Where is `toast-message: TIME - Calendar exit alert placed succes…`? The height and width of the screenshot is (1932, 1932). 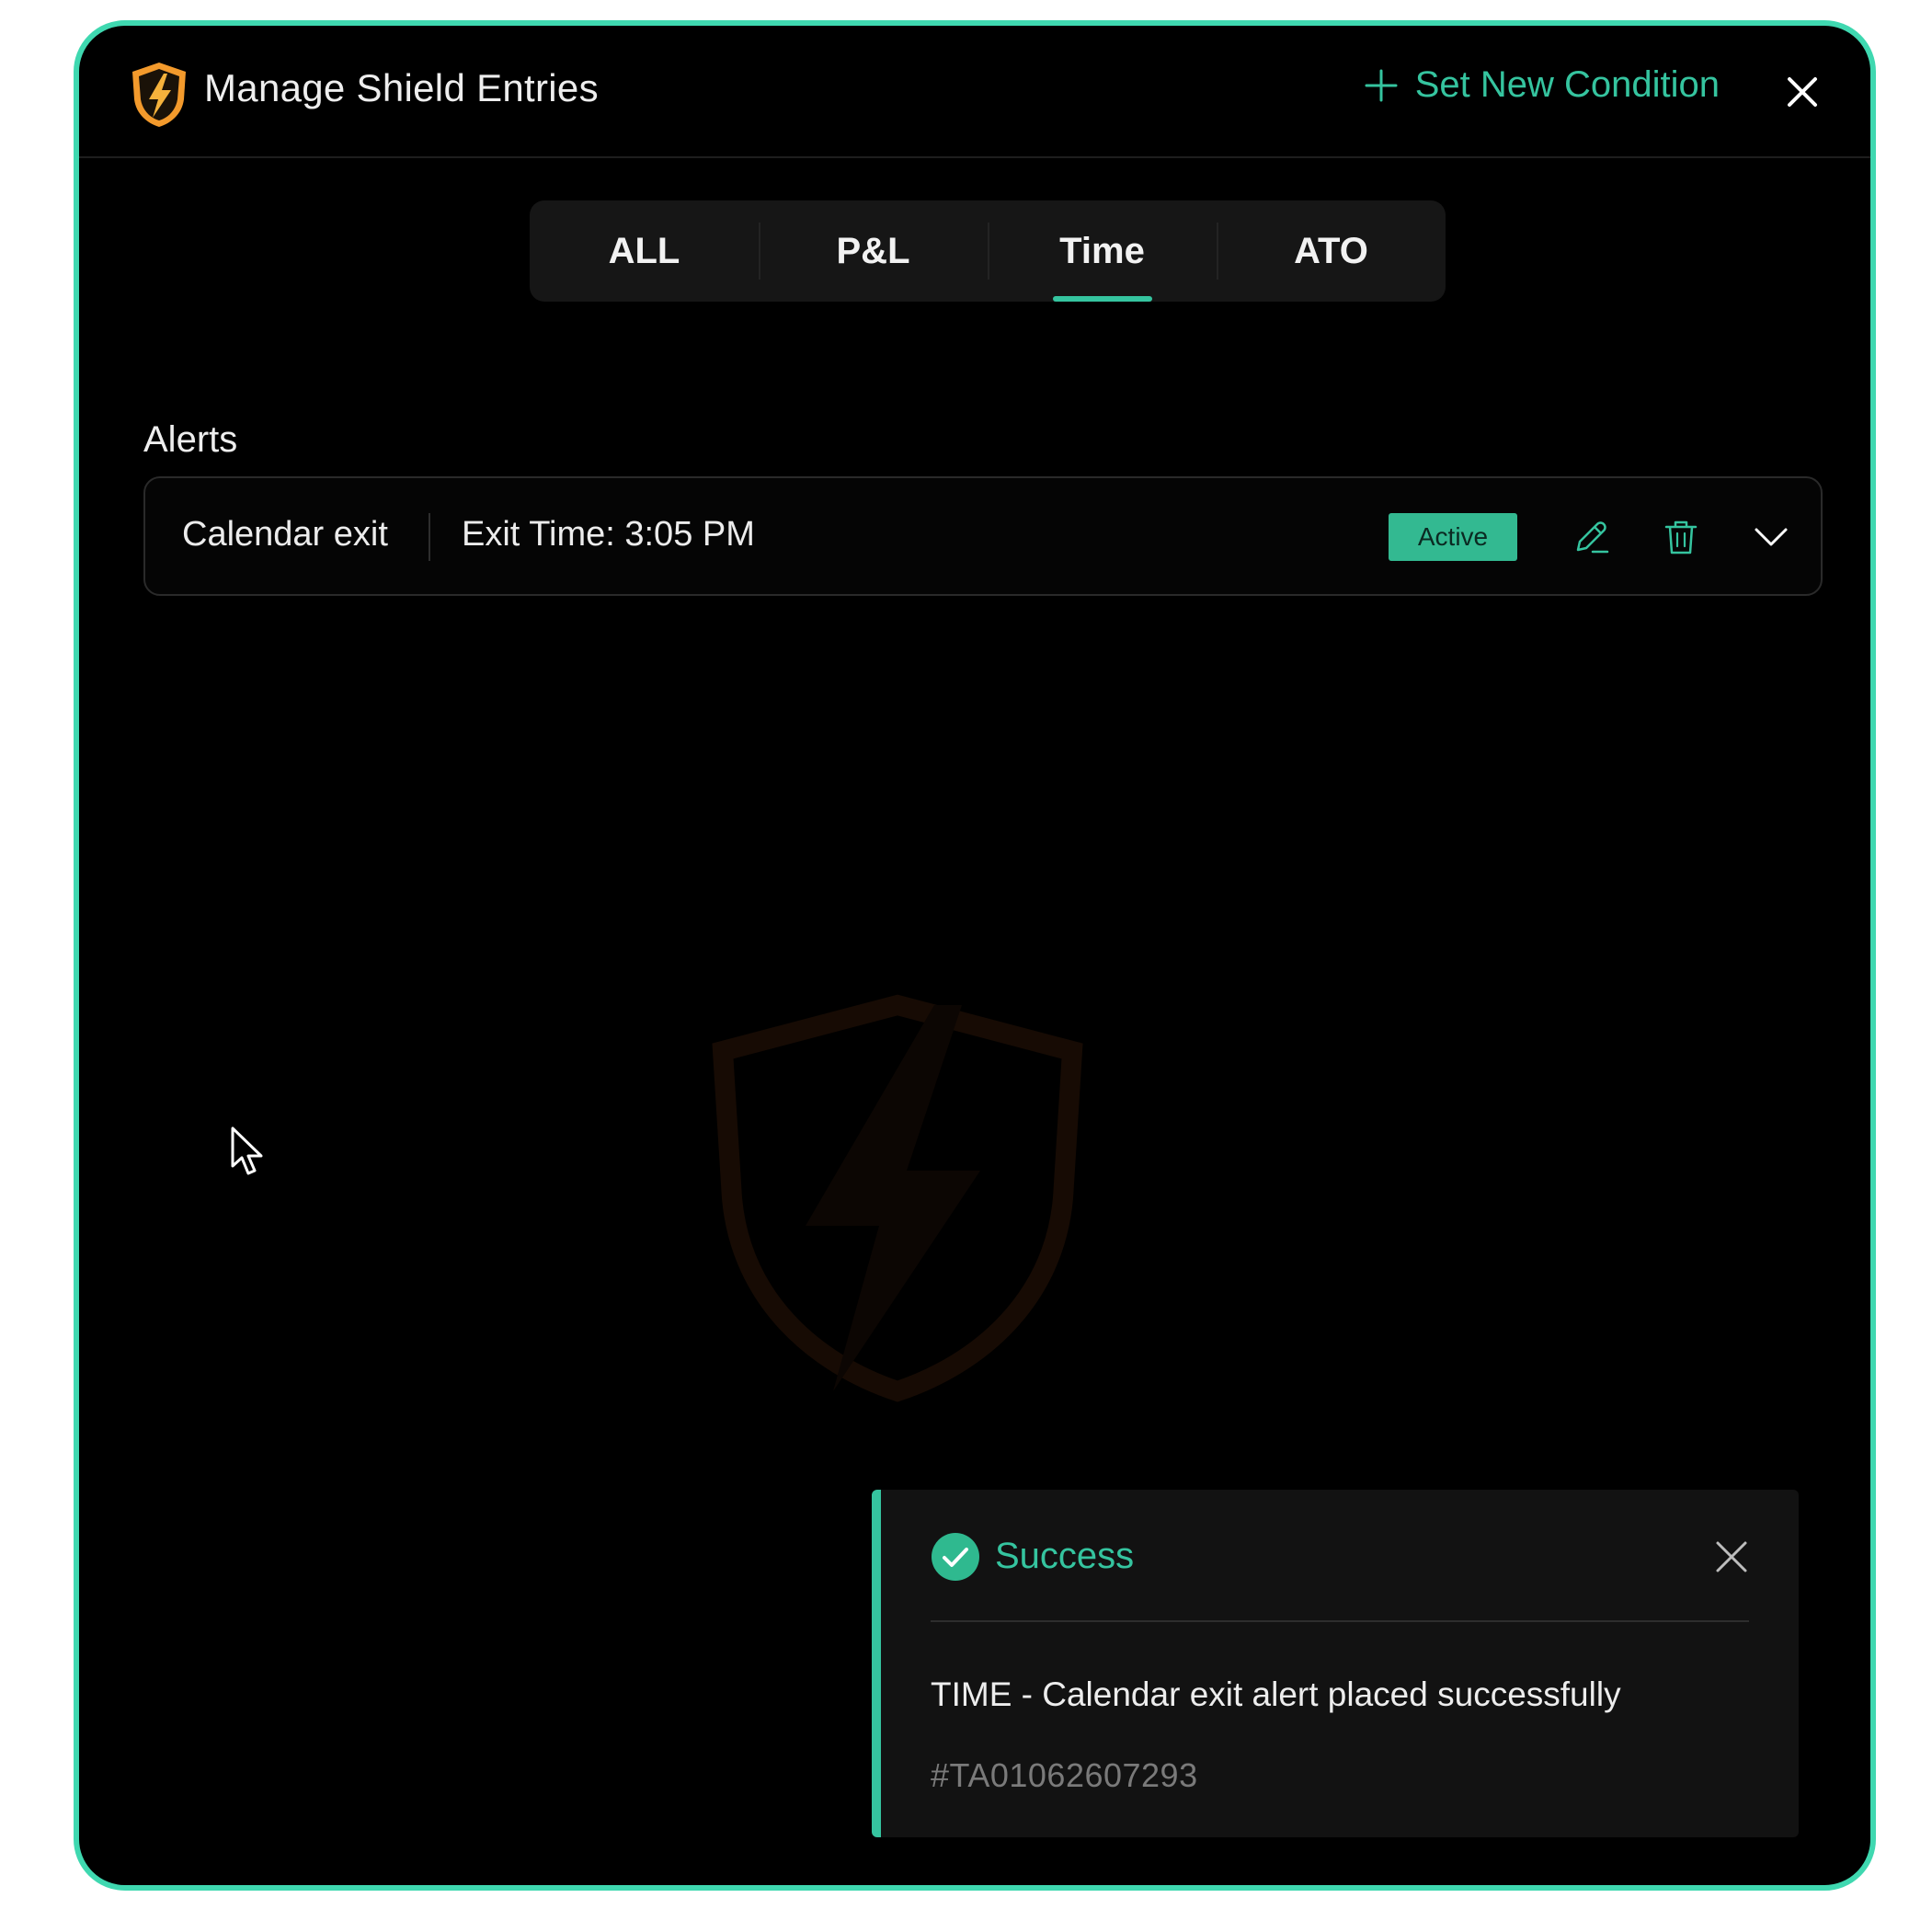 toast-message: TIME - Calendar exit alert placed succes… is located at coordinates (1276, 1694).